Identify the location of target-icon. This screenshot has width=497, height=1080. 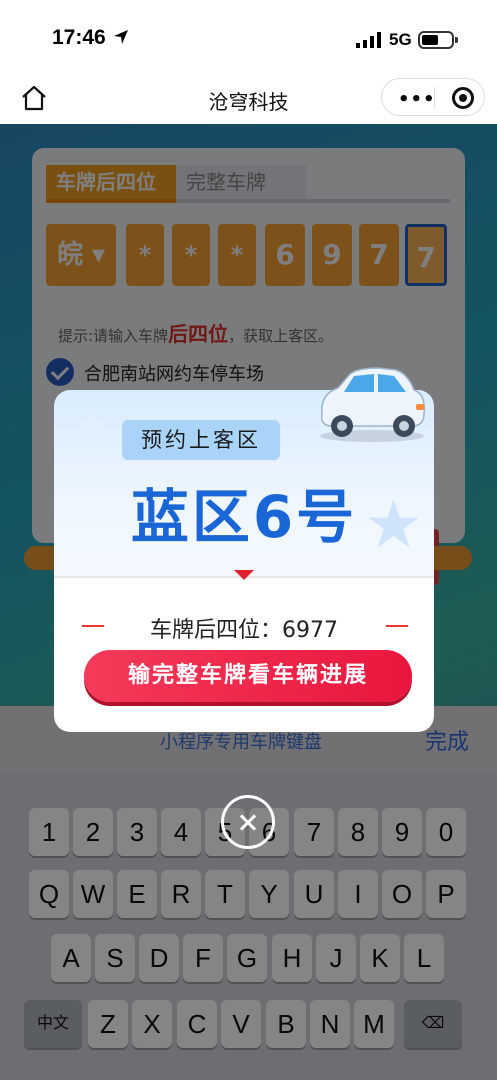
(463, 98).